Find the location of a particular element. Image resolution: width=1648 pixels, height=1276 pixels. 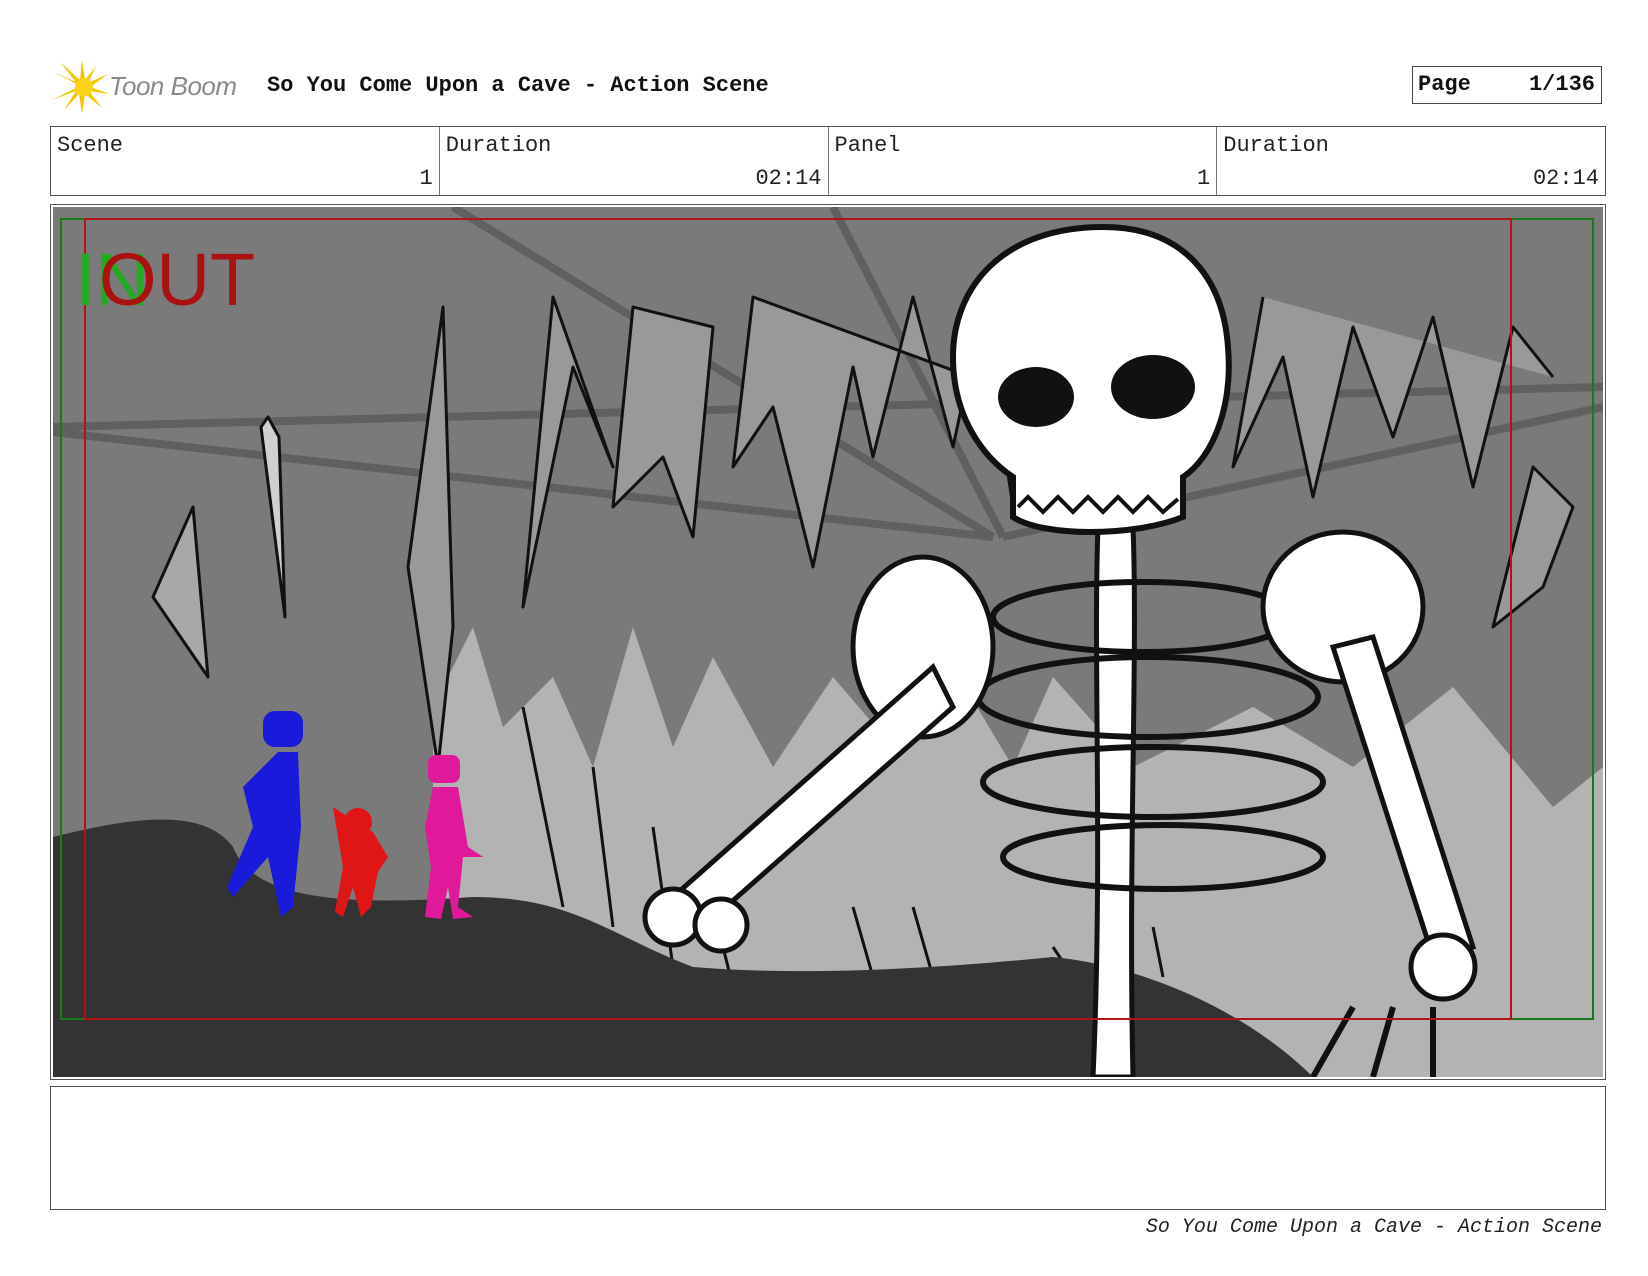

page-indicator: Page 1/136 is located at coordinates (1507, 85).